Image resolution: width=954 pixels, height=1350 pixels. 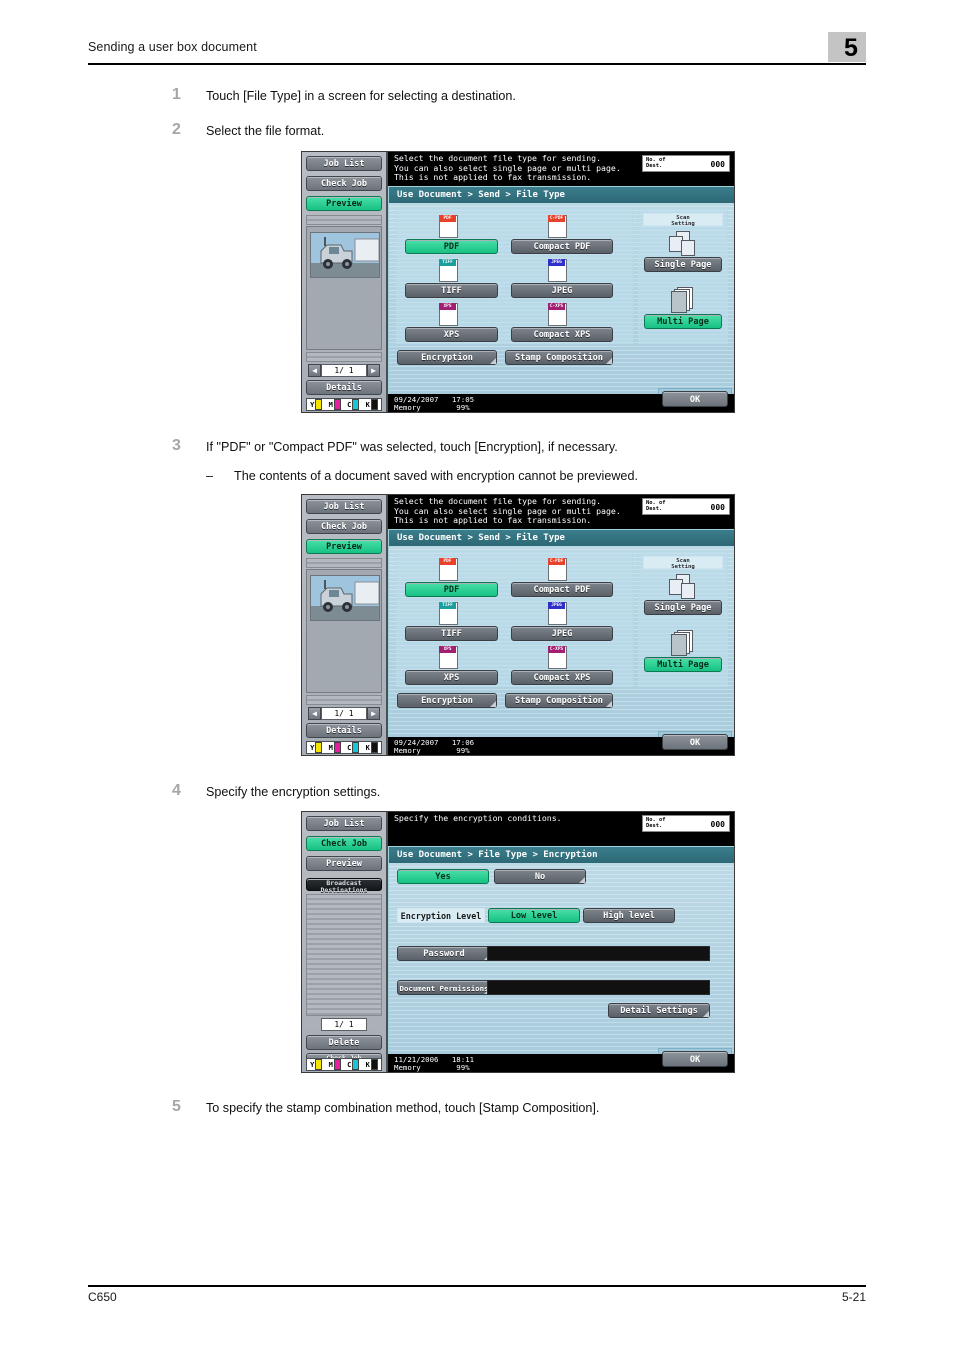 What do you see at coordinates (656, 823) in the screenshot?
I see `panel3-destination-label: No. of Dest.` at bounding box center [656, 823].